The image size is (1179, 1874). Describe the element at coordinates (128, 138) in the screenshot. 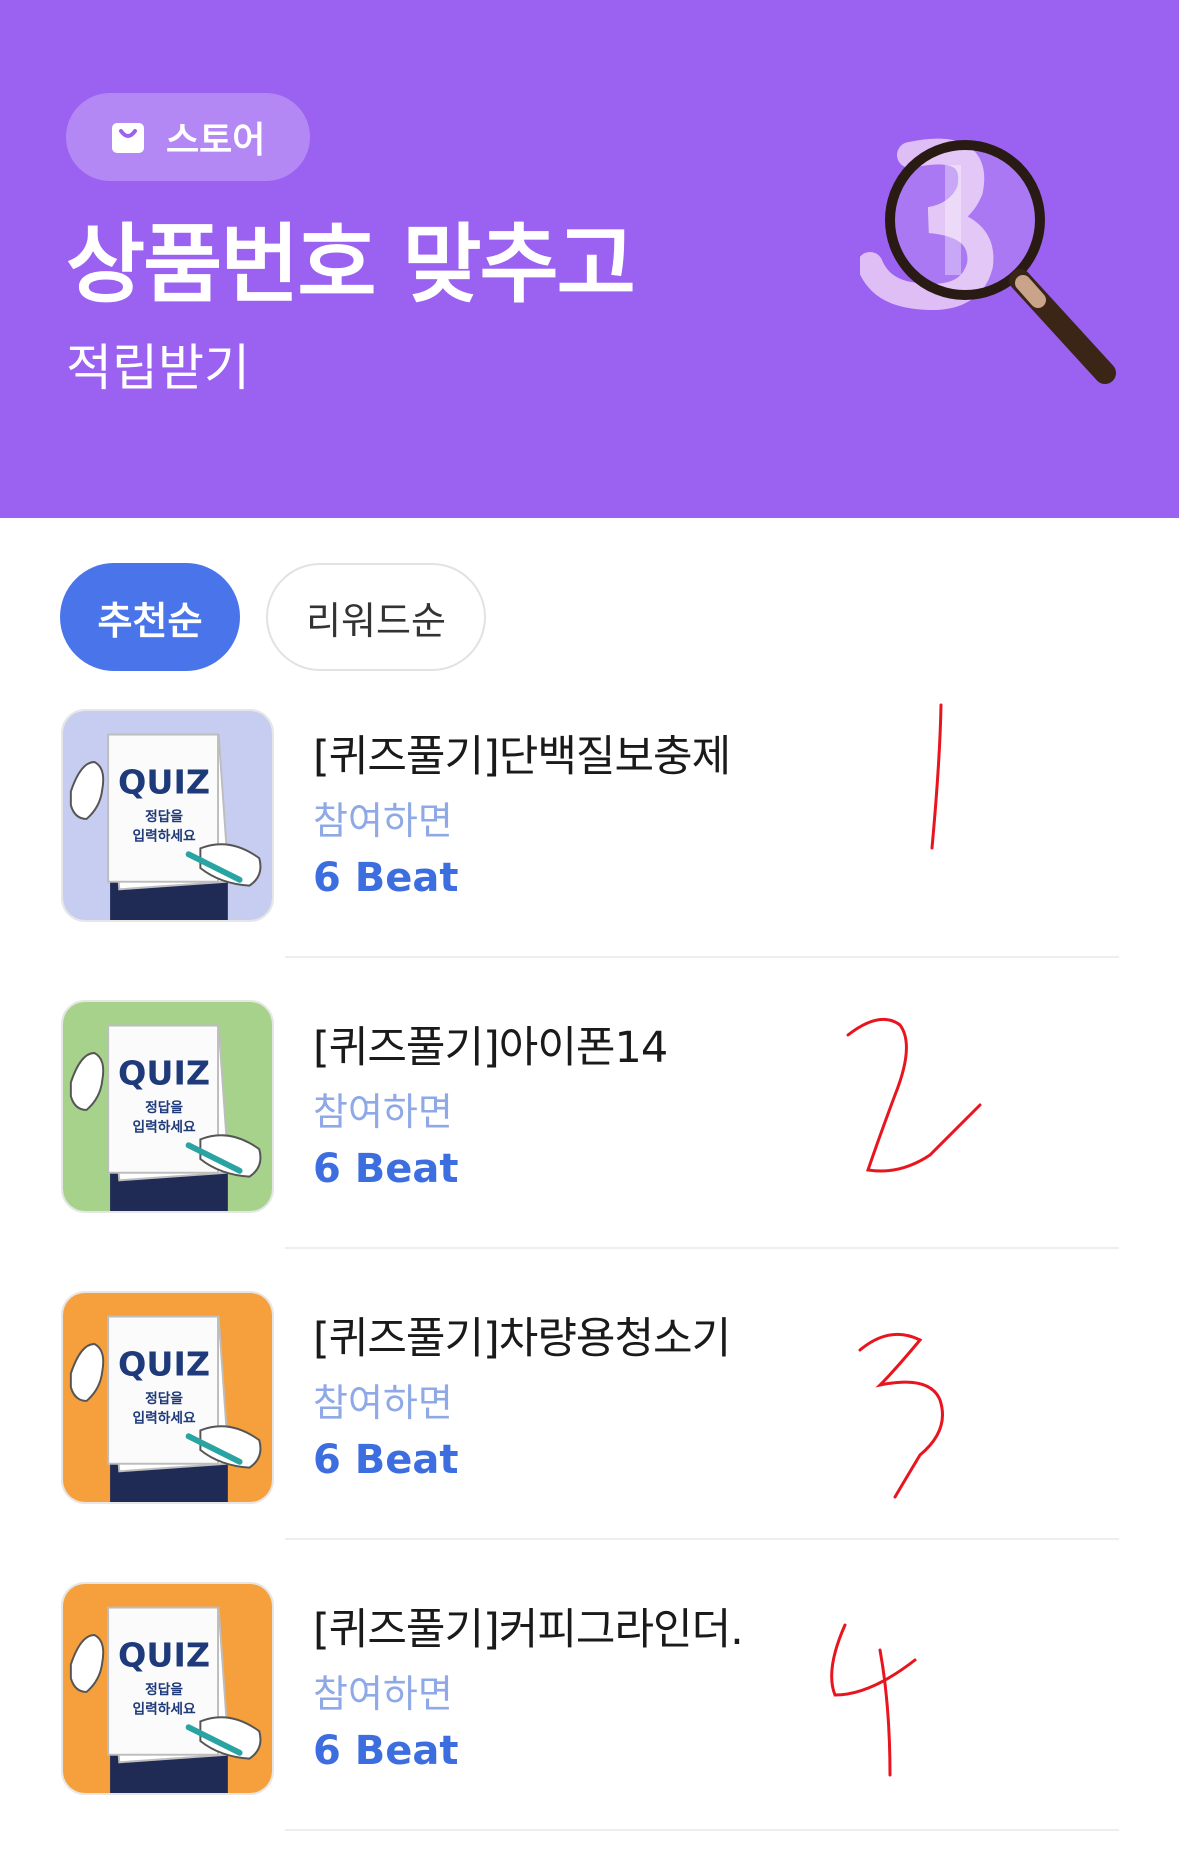

I see `shopping-bag-icon` at that location.